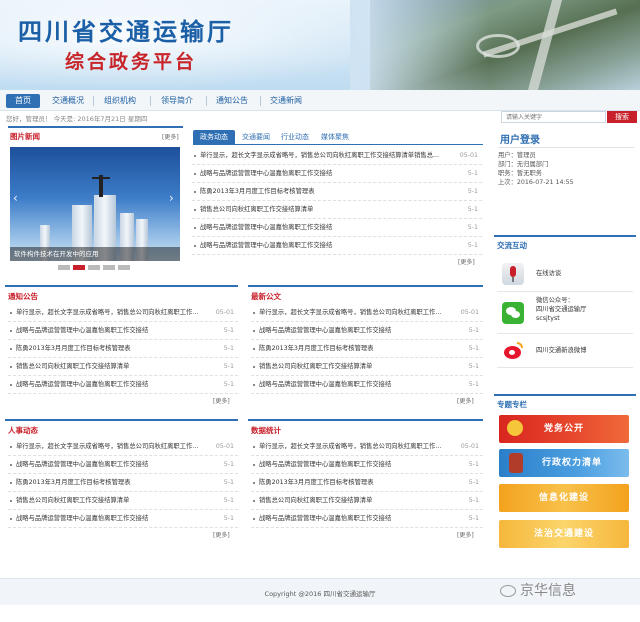  I want to click on online-interview-row: 在线访谈, so click(565, 274).